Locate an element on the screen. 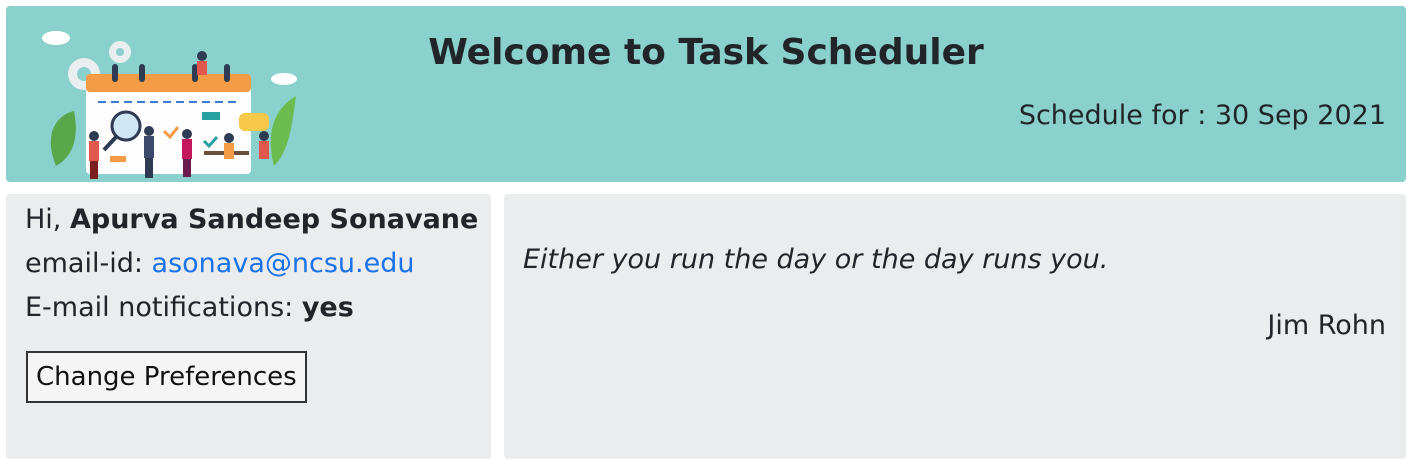  email-link: asonava@ncsu.edu is located at coordinates (283, 263).